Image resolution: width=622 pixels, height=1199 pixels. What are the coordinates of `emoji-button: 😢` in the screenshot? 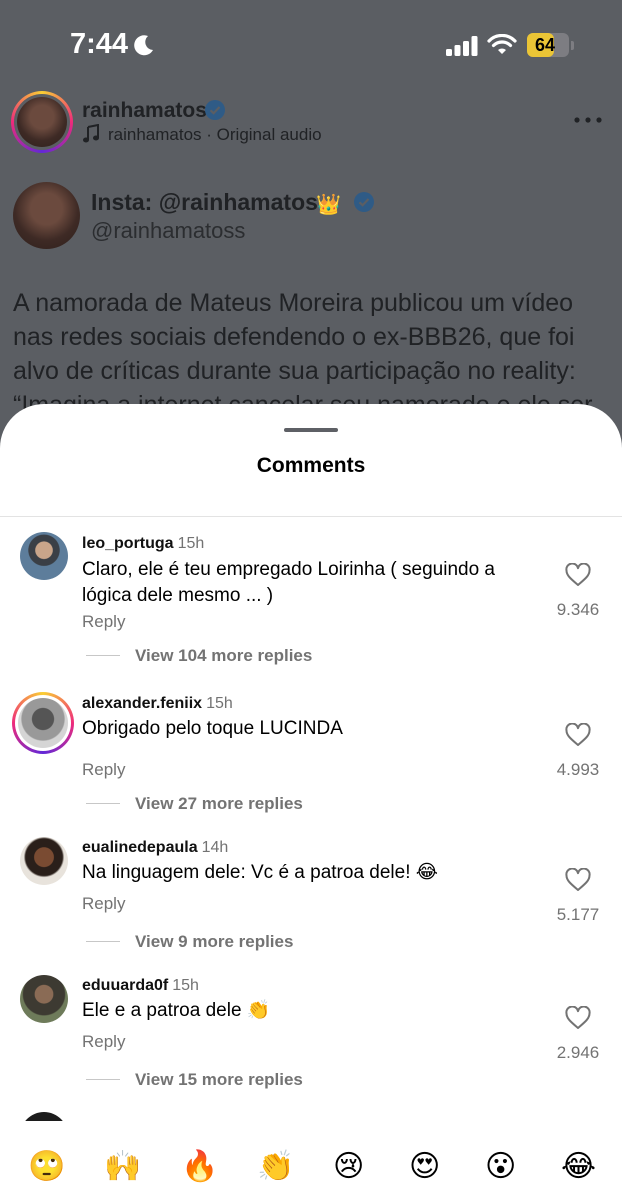 It's located at (348, 1166).